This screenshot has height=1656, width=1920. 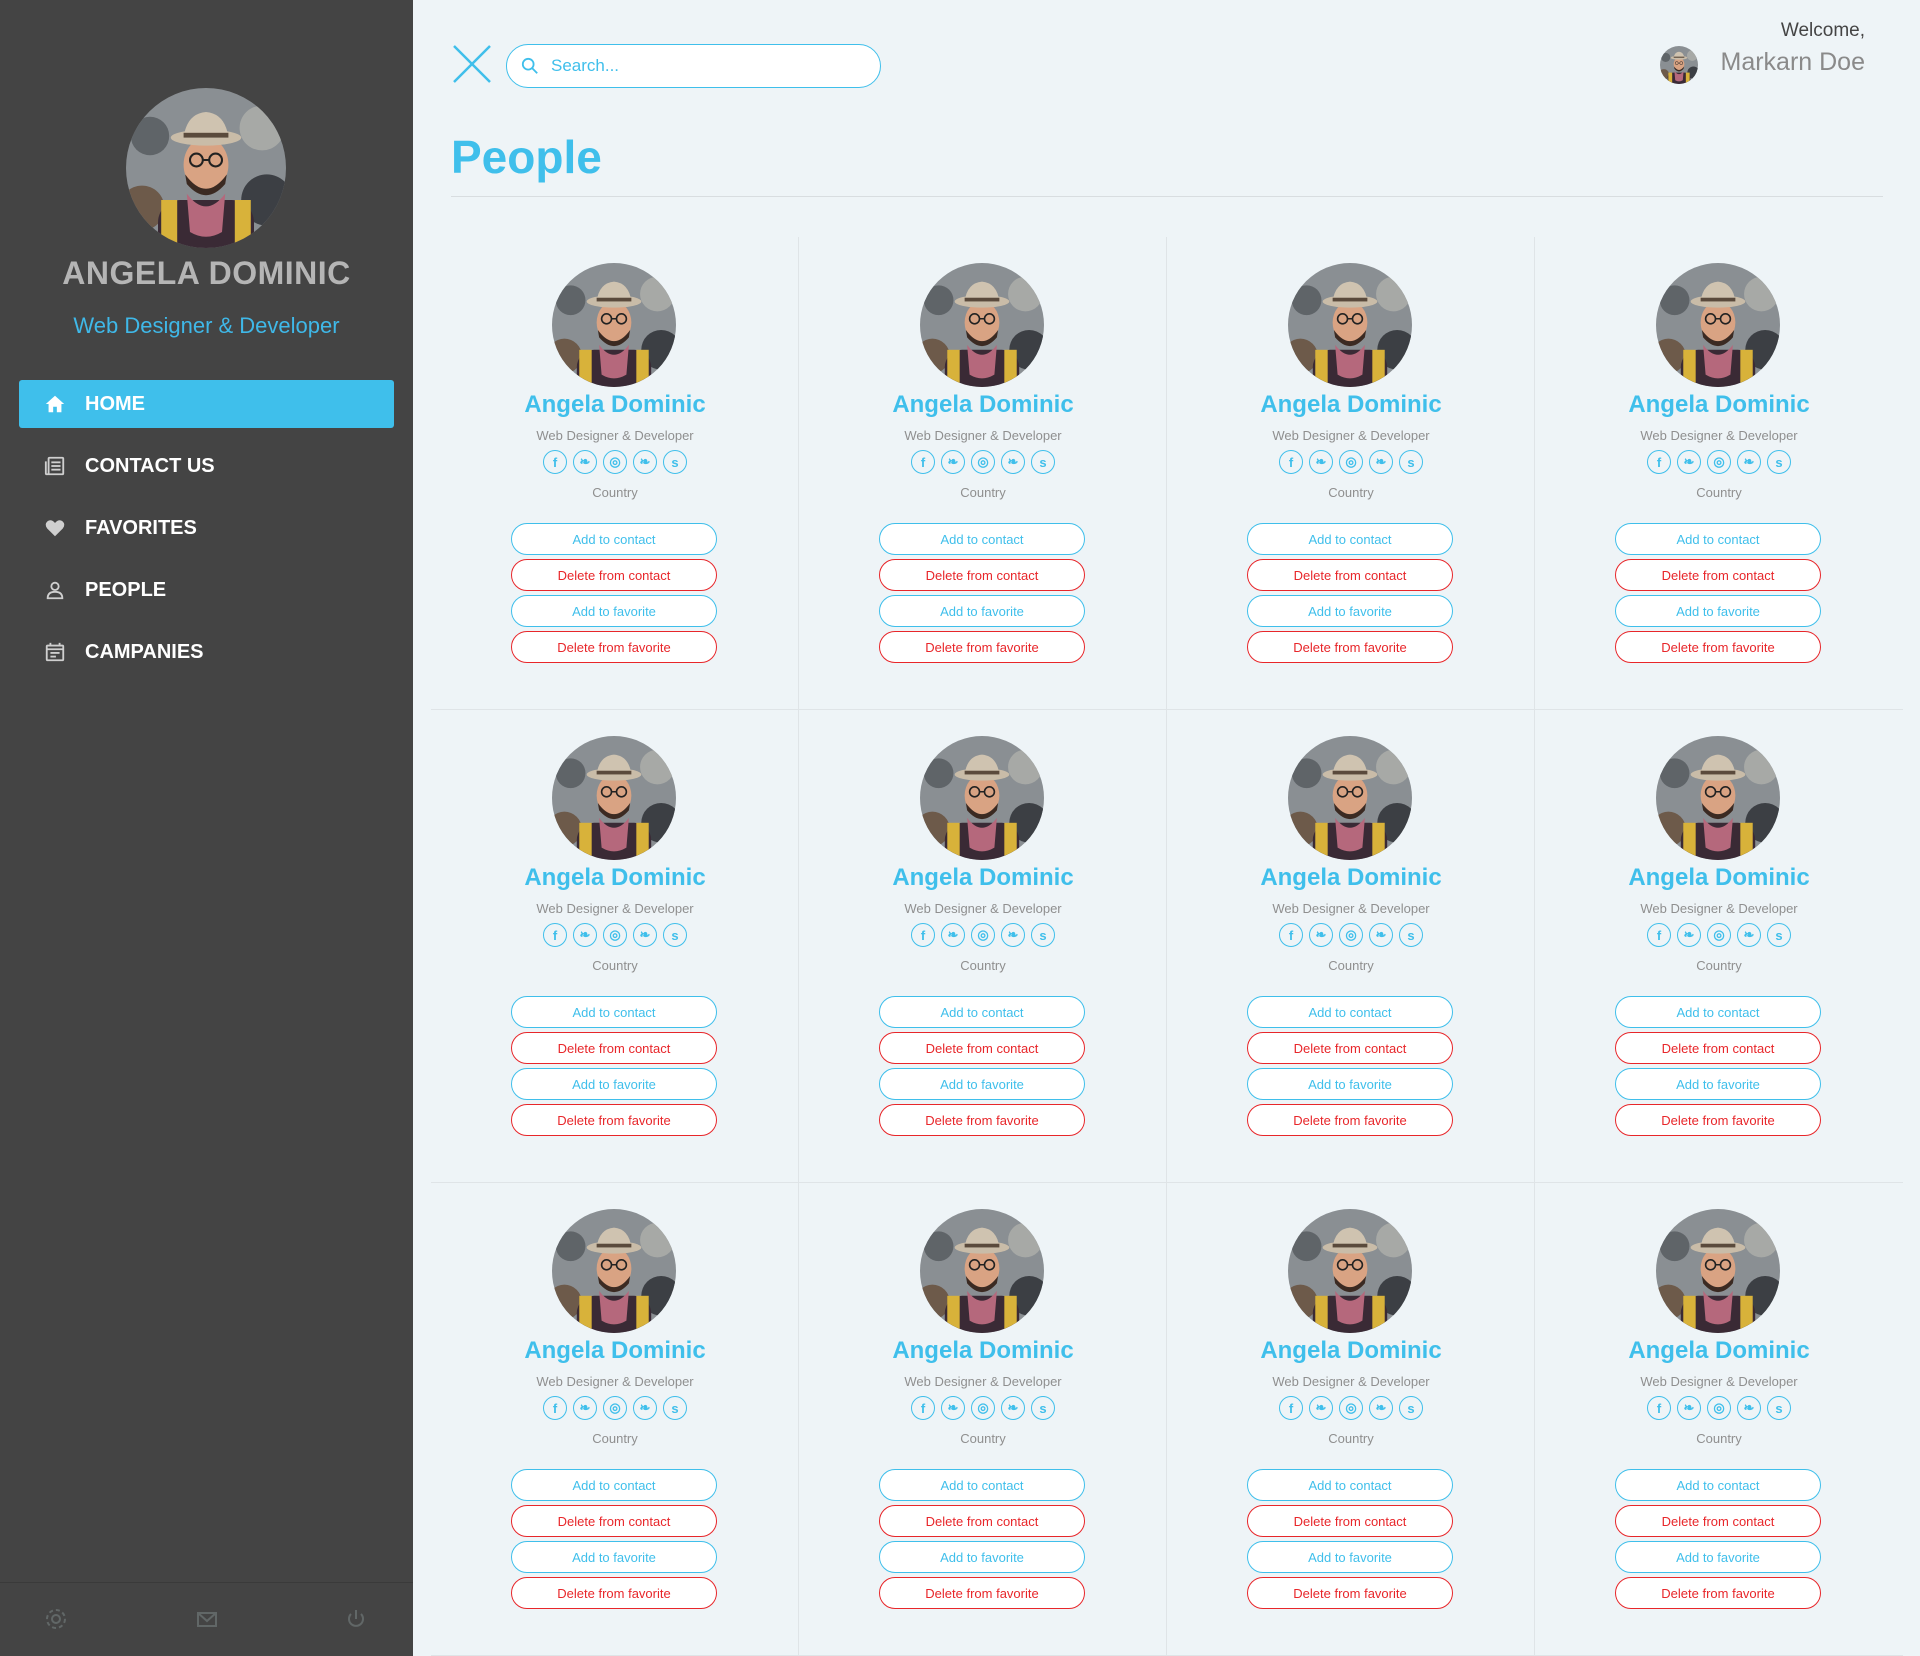 What do you see at coordinates (1679, 65) in the screenshot?
I see `avatar` at bounding box center [1679, 65].